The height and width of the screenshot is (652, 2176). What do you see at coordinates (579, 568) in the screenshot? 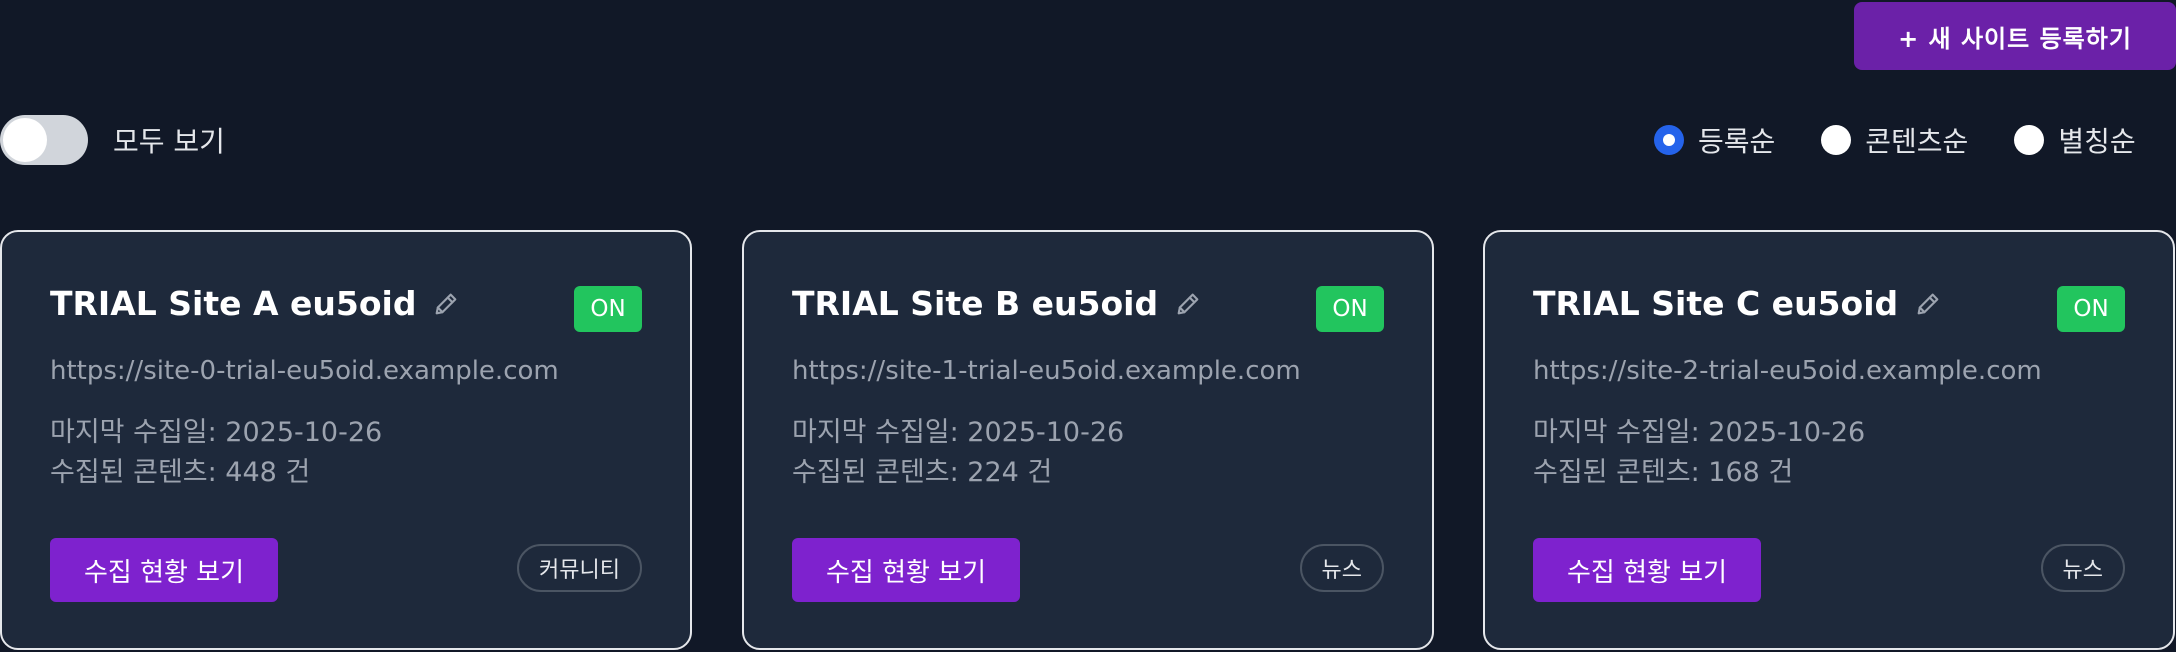
I see `category-tag: 커뮤니티` at bounding box center [579, 568].